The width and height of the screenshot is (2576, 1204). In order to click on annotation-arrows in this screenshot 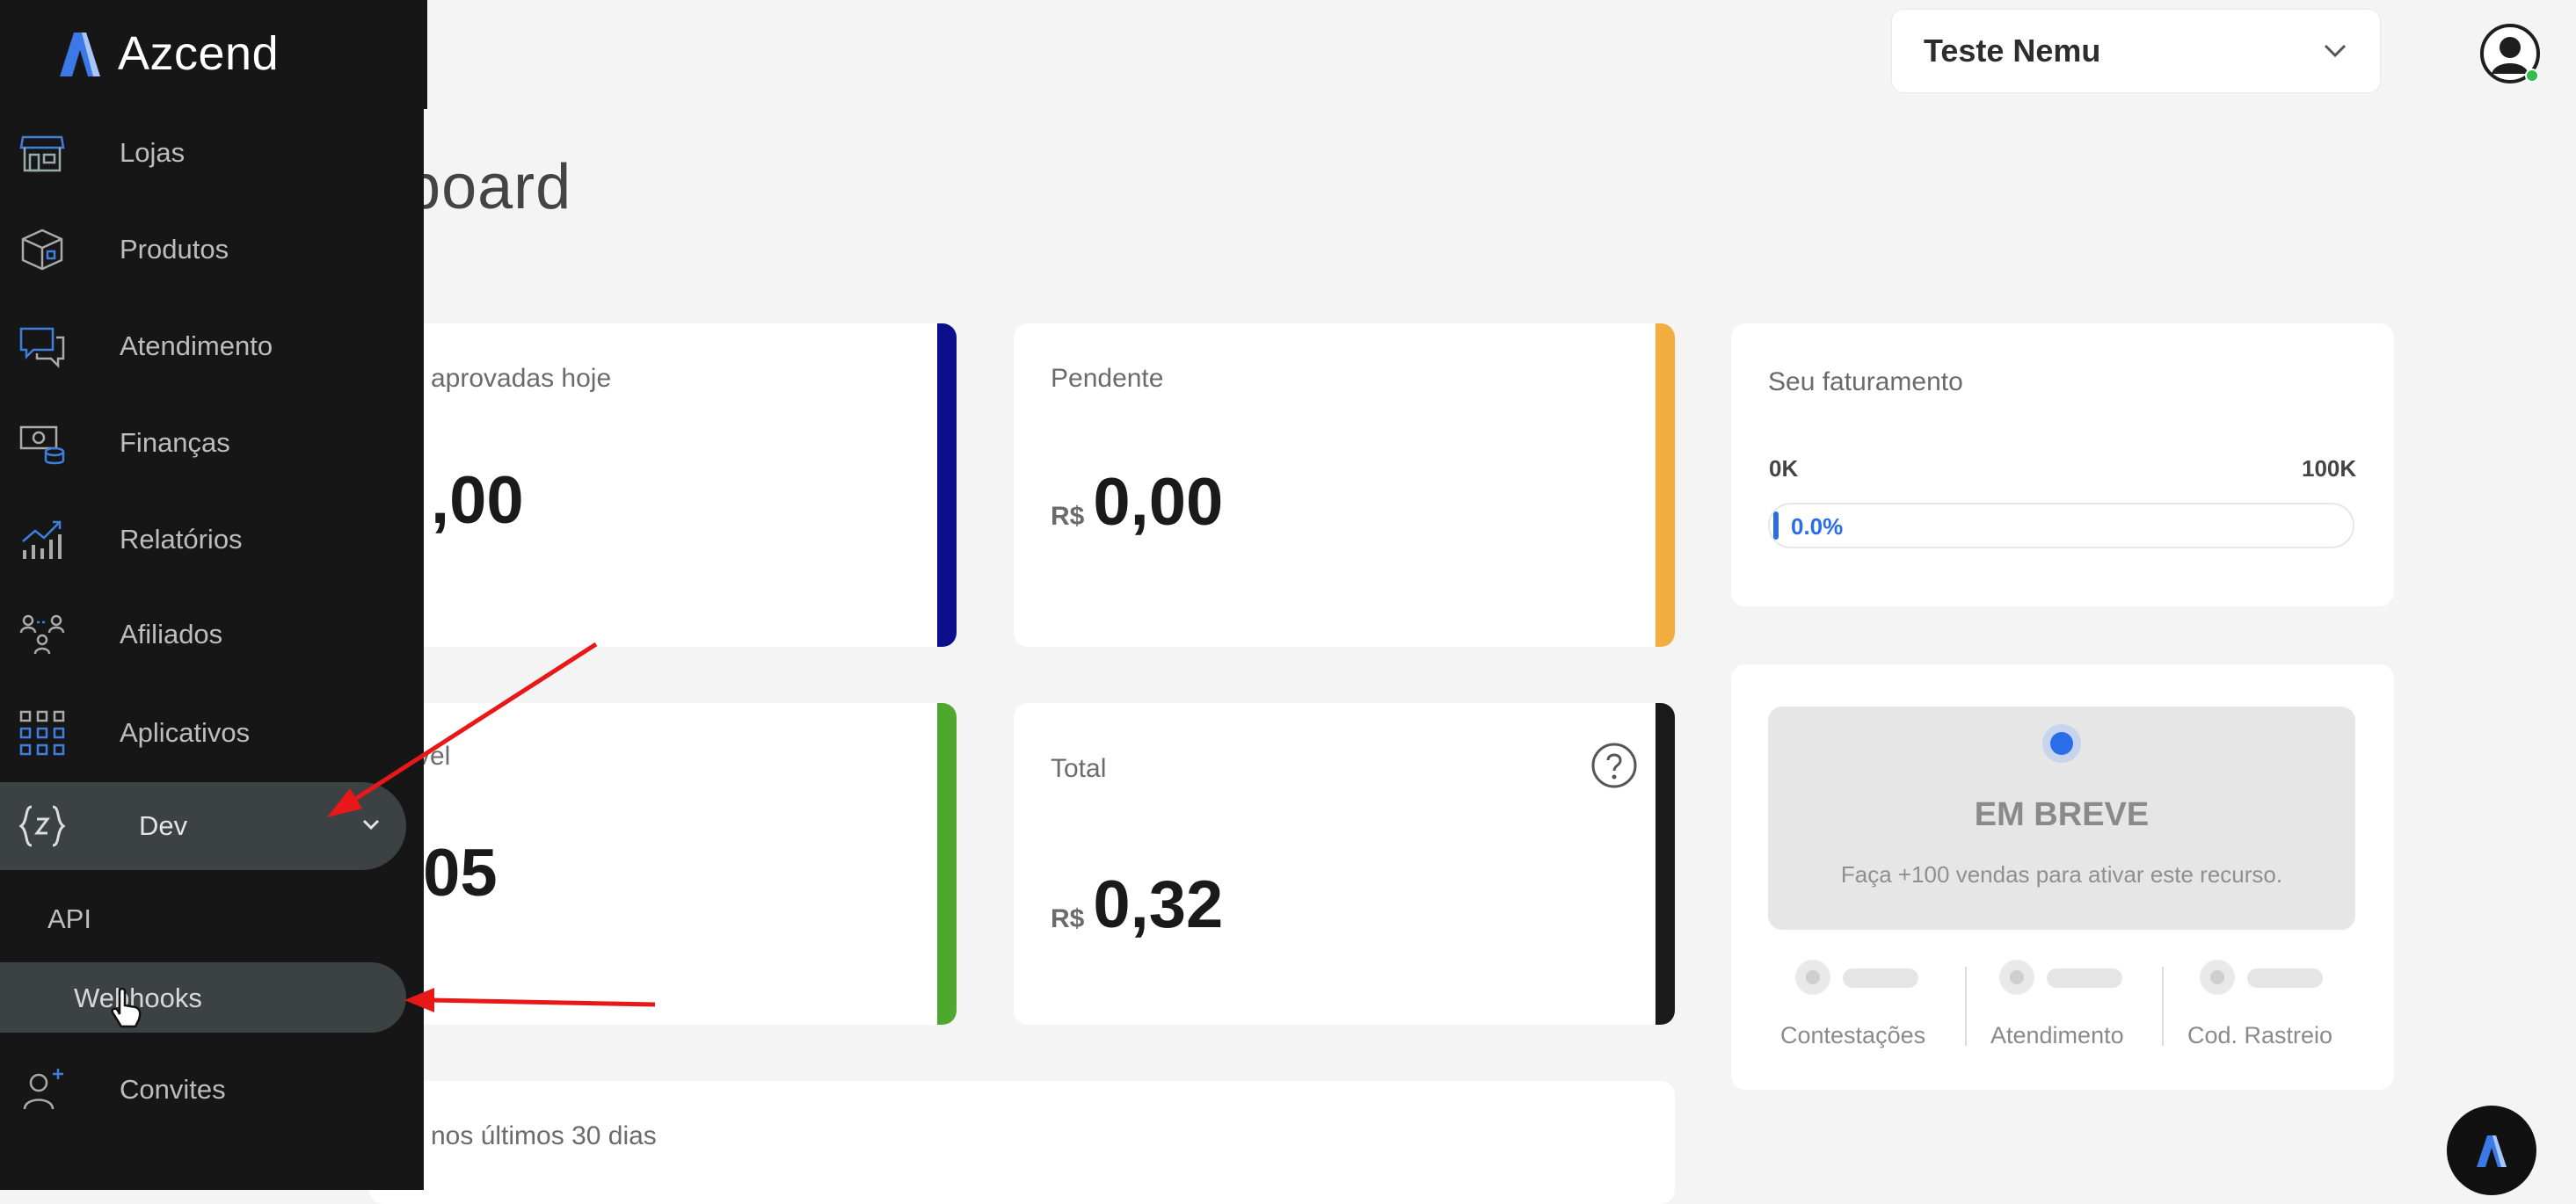, I will do `click(491, 827)`.